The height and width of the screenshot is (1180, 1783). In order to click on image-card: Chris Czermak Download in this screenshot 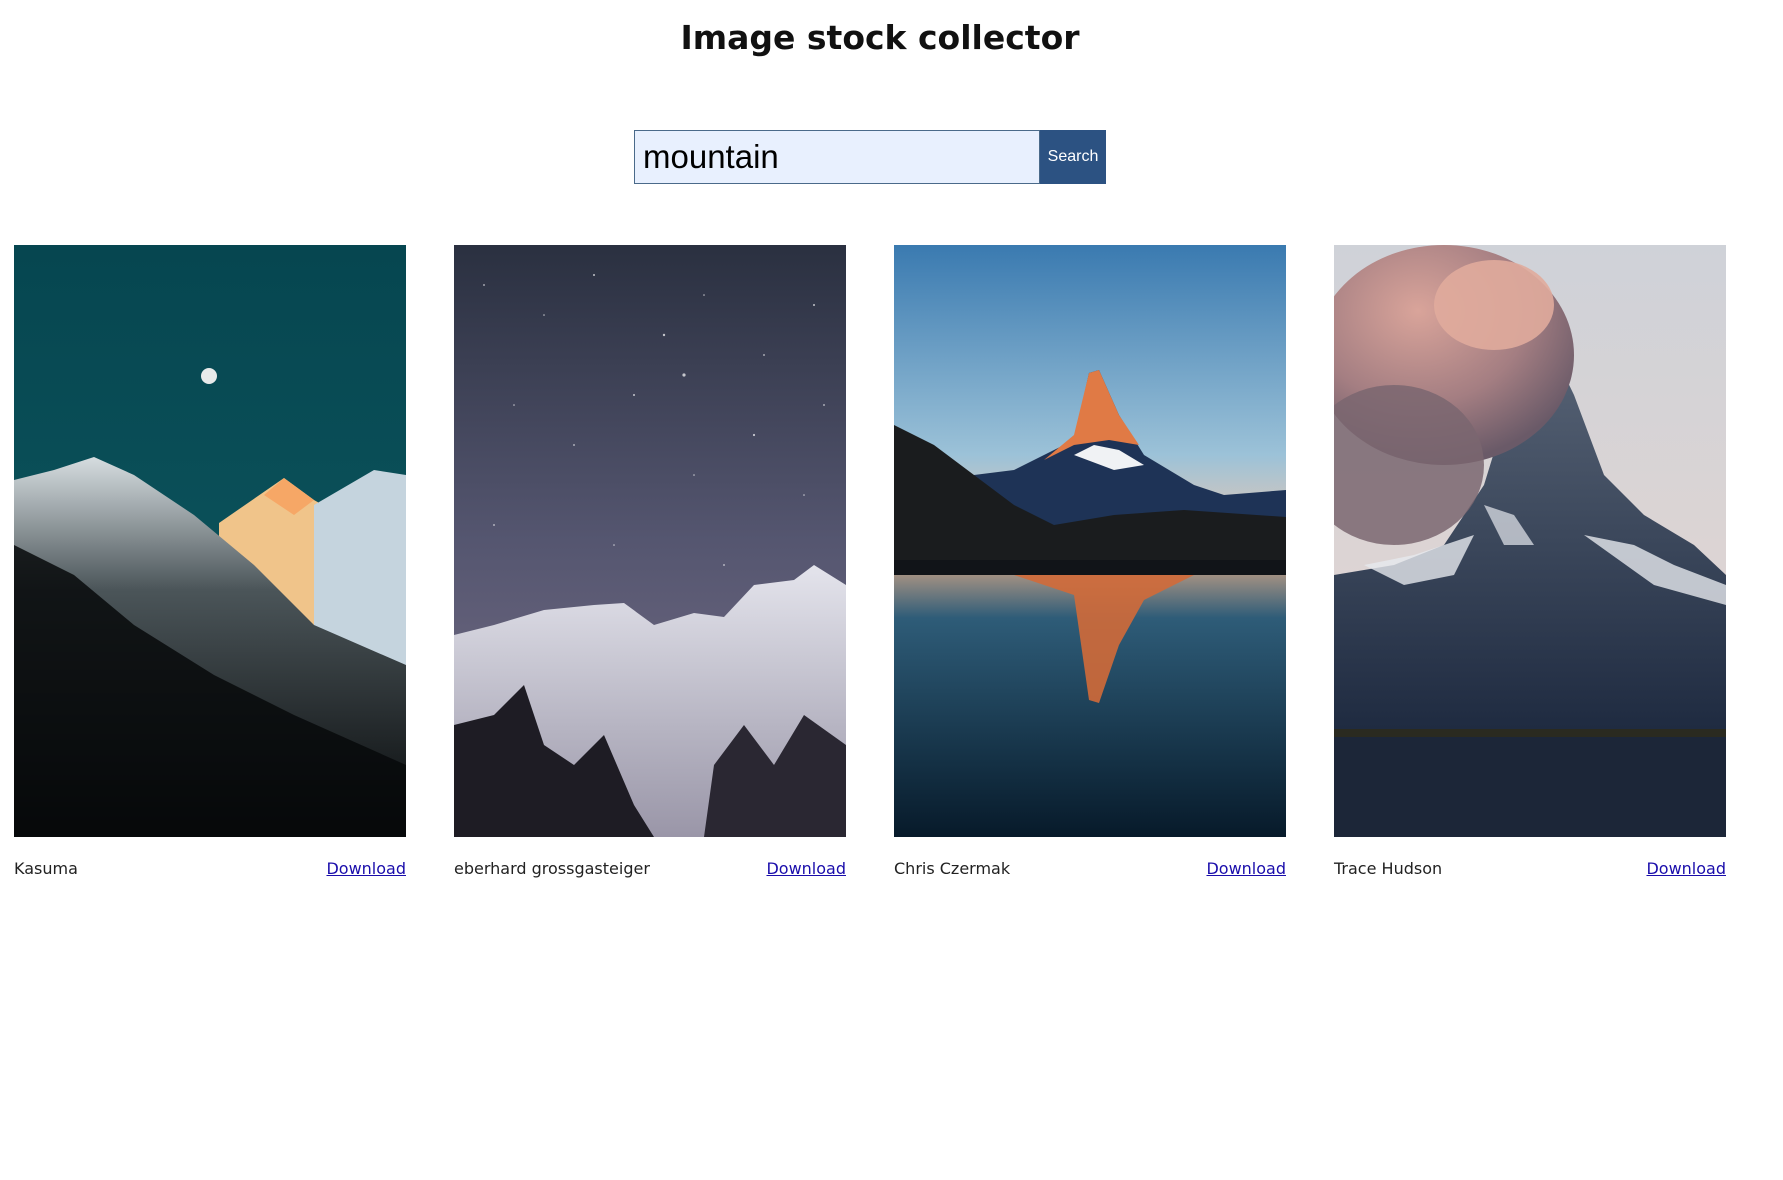, I will do `click(1090, 561)`.